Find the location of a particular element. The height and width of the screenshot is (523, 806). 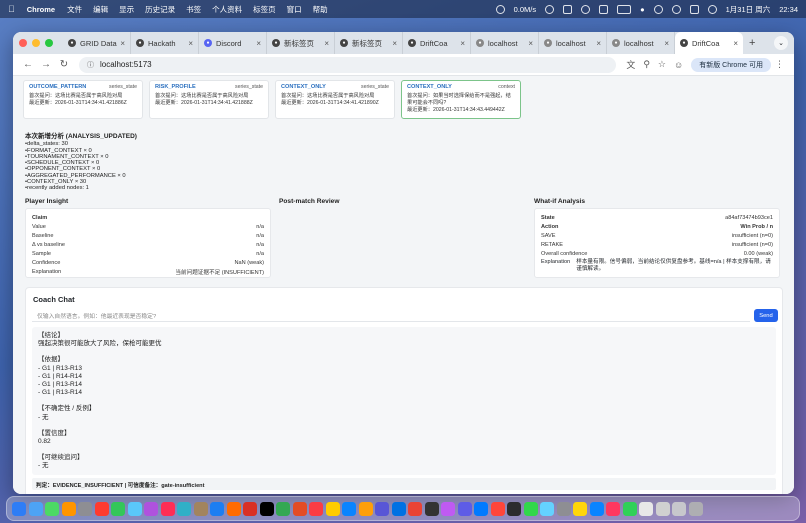

spotlight-icon is located at coordinates (676, 9).